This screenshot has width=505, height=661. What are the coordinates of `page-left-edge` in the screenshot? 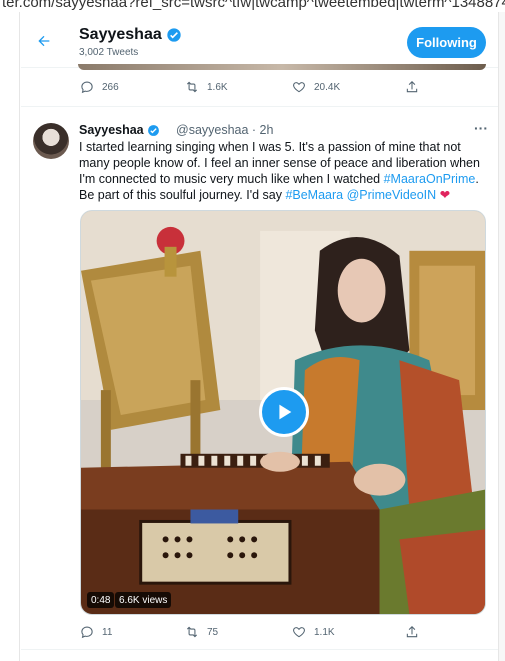 It's located at (10, 336).